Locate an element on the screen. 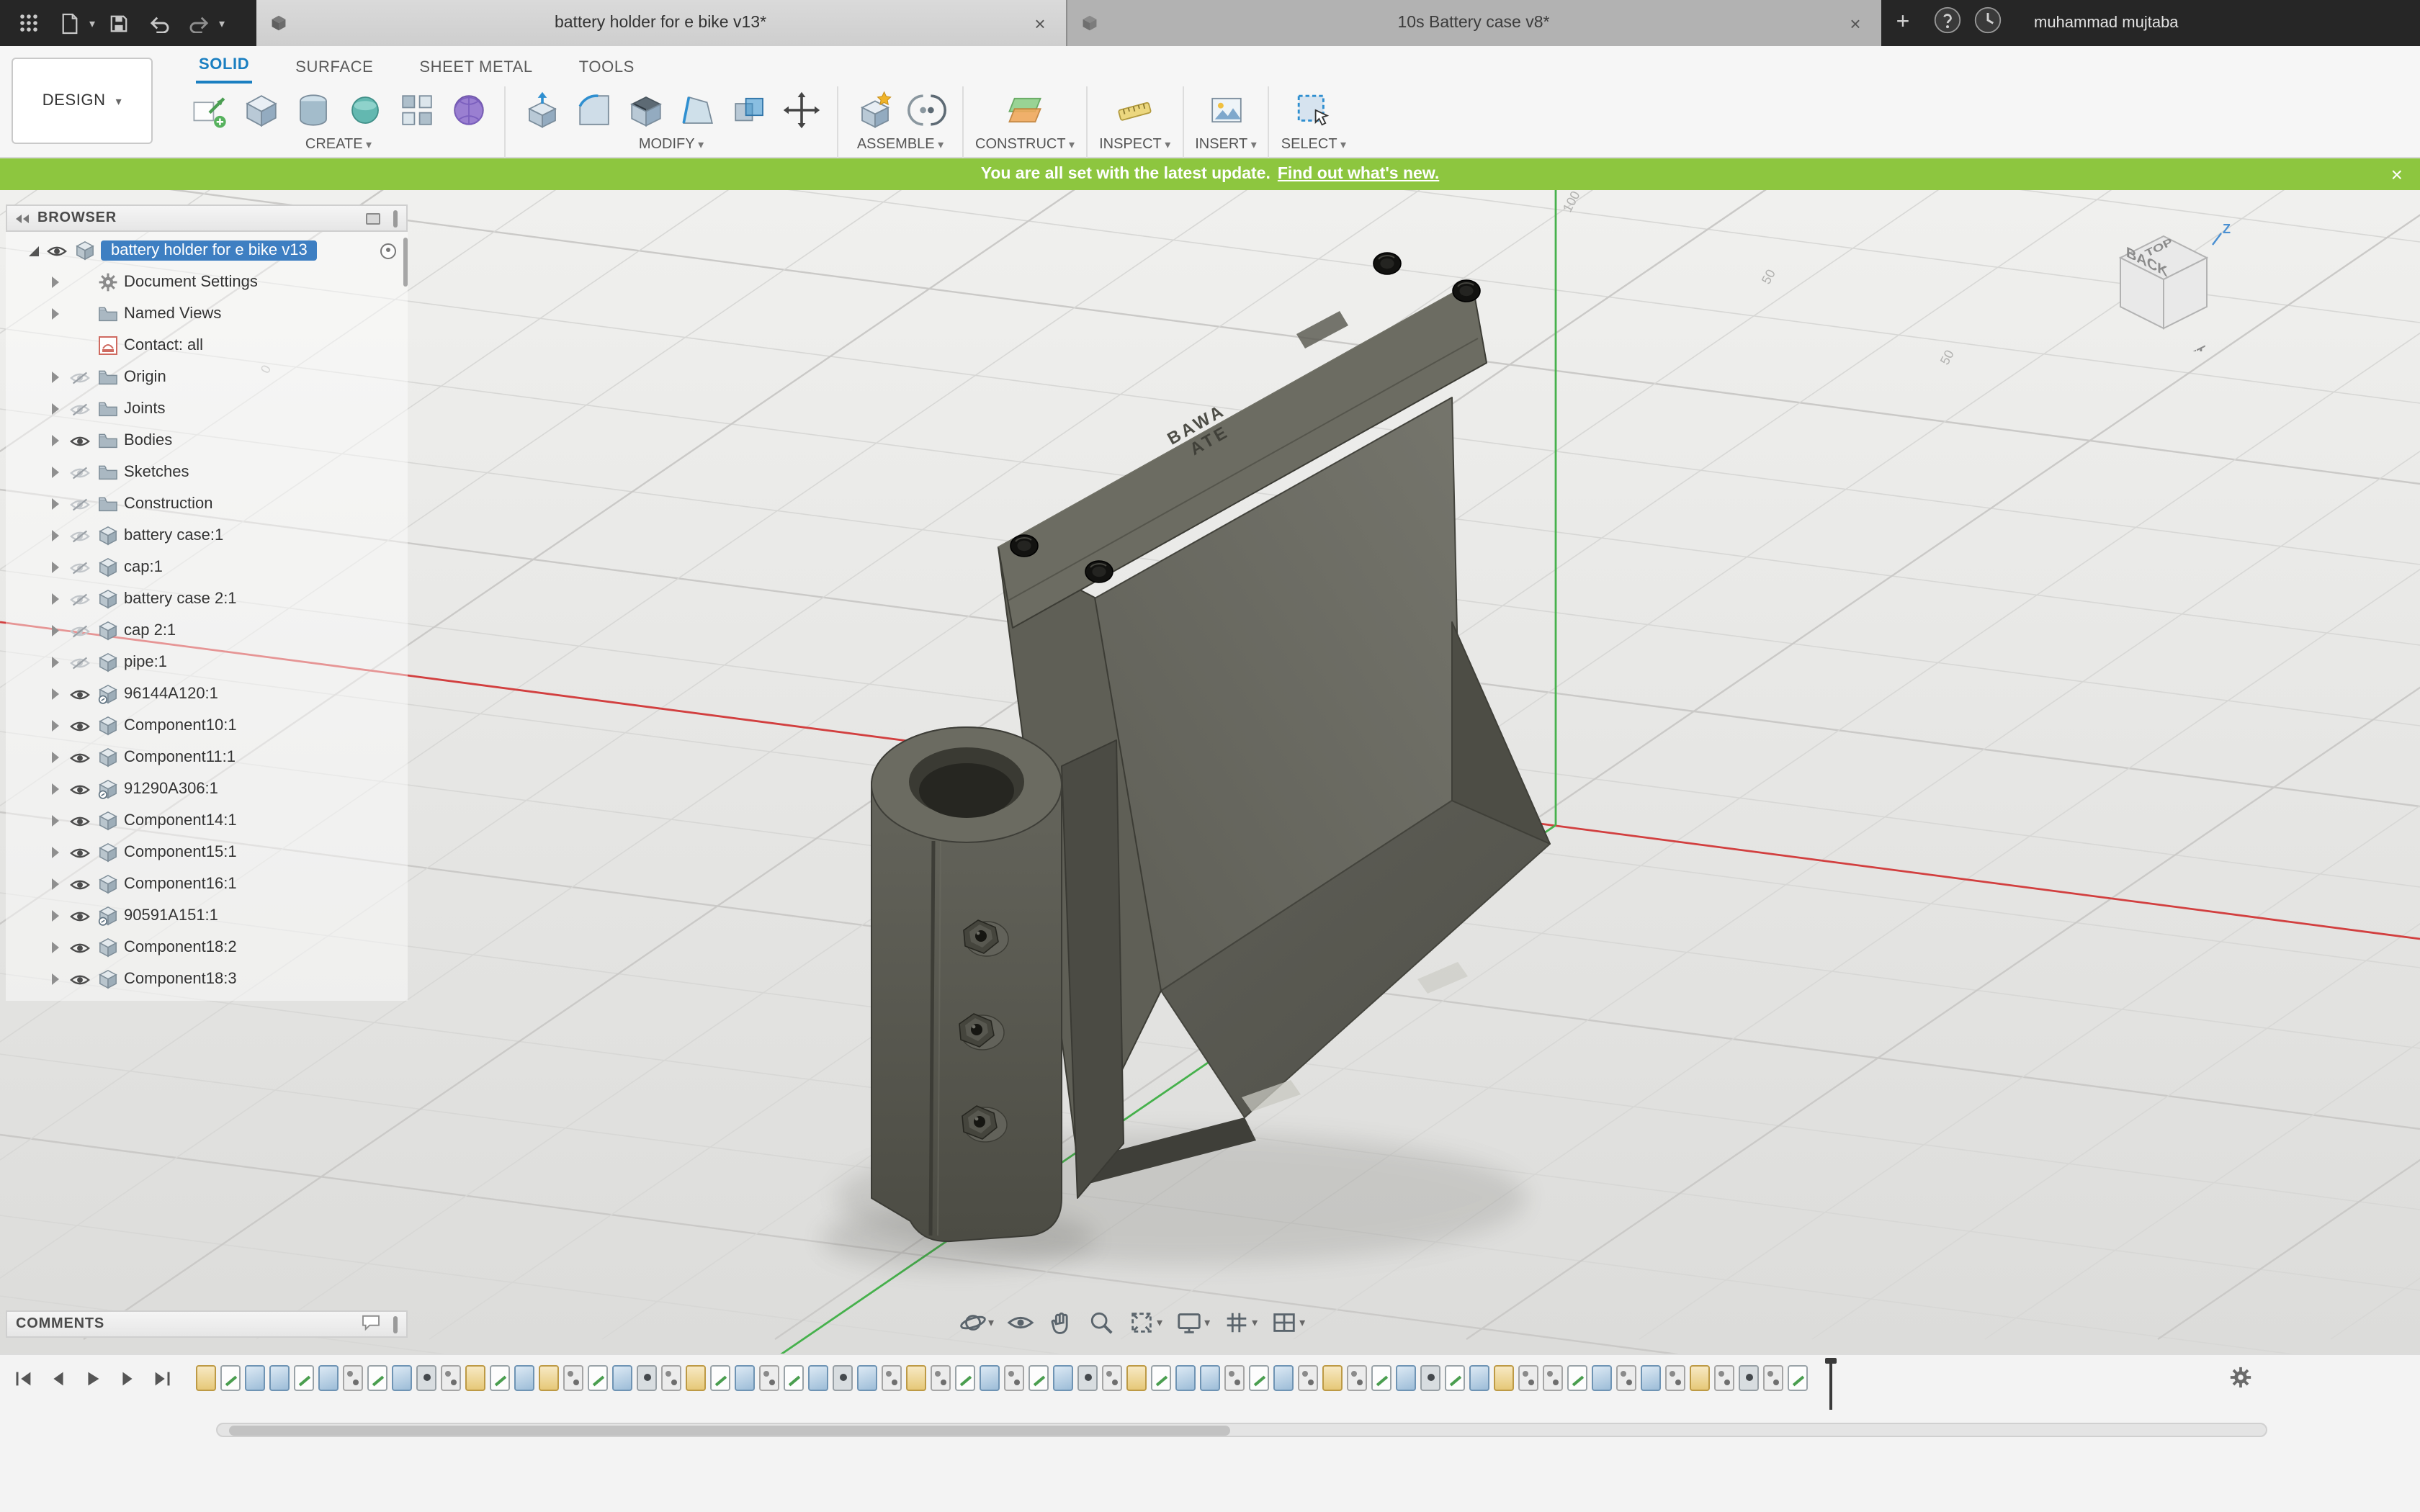  tool-new-component-button is located at coordinates (874, 109).